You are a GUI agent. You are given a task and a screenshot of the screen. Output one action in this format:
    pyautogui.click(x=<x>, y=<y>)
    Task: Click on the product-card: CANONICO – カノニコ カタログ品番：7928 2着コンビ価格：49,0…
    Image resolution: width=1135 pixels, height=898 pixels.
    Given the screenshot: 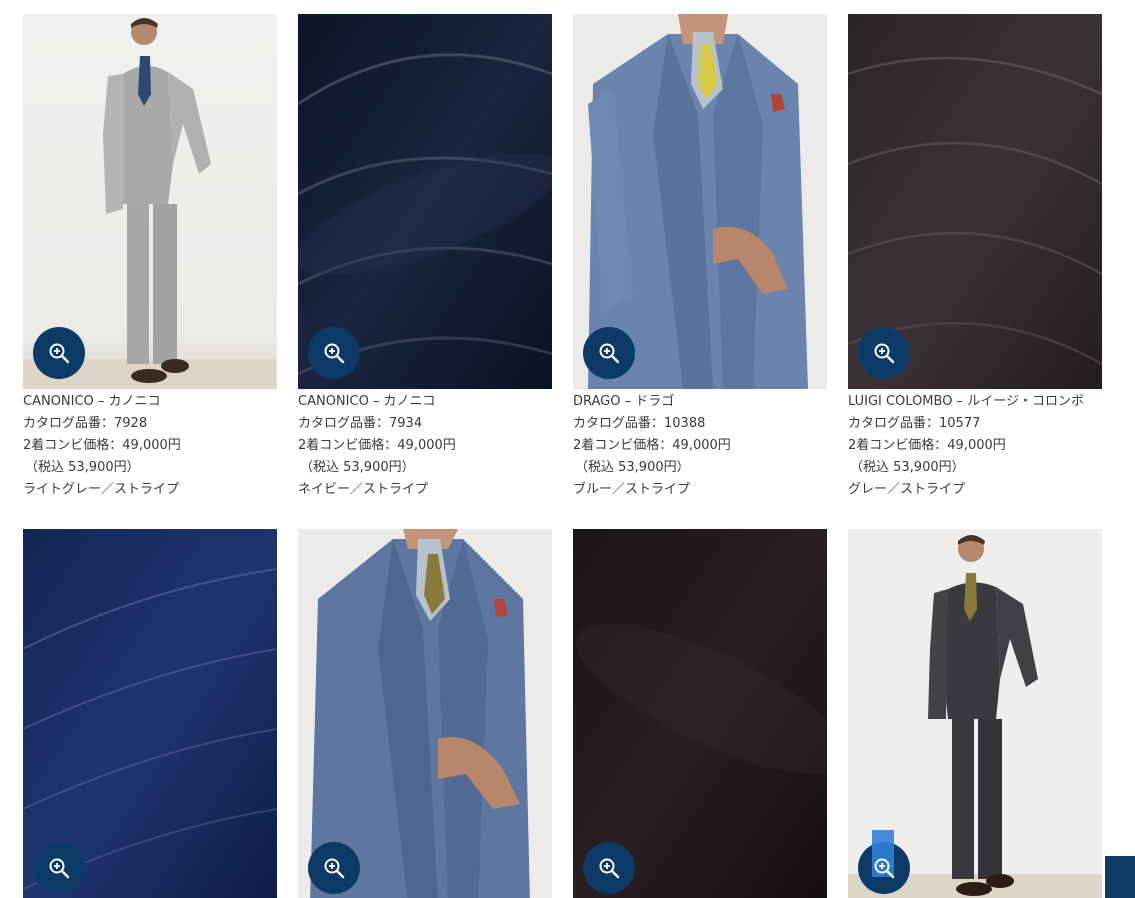 What is the action you would take?
    pyautogui.click(x=150, y=257)
    